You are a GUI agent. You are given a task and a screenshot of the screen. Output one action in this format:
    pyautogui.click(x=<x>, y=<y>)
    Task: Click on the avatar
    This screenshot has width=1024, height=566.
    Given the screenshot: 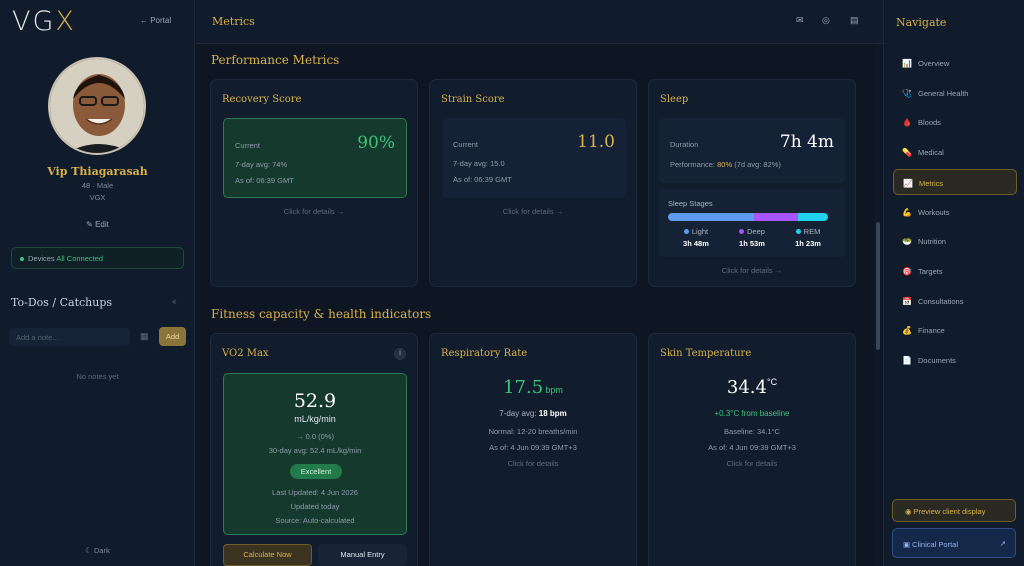 What is the action you would take?
    pyautogui.click(x=97, y=106)
    